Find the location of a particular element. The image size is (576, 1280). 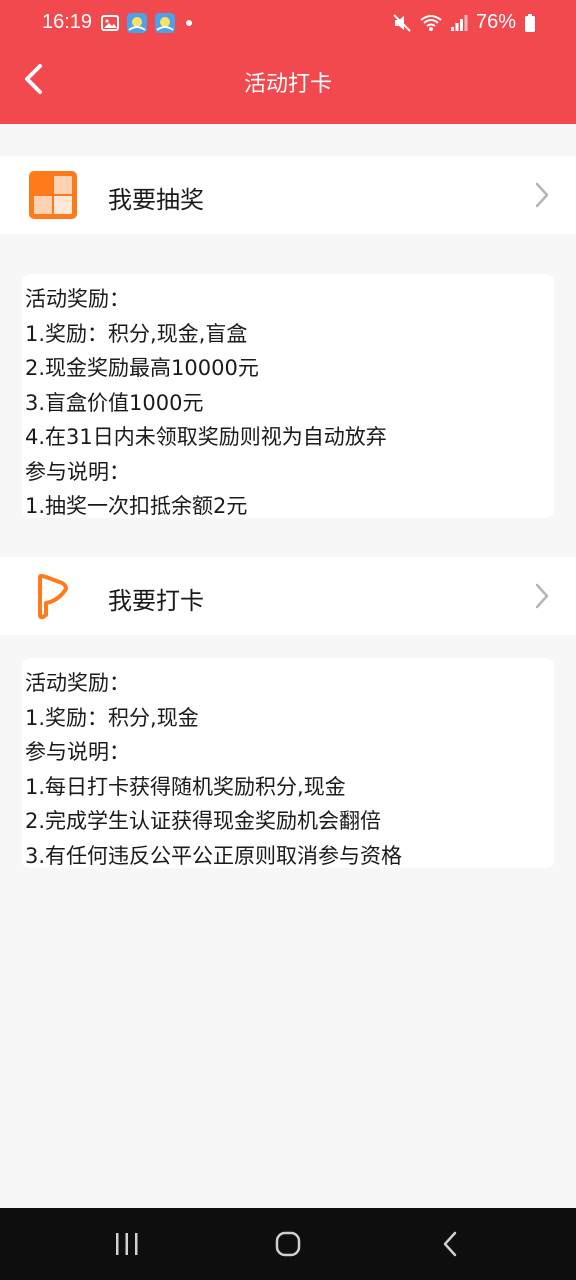

checkin-label: 我要打卡 is located at coordinates (156, 601).